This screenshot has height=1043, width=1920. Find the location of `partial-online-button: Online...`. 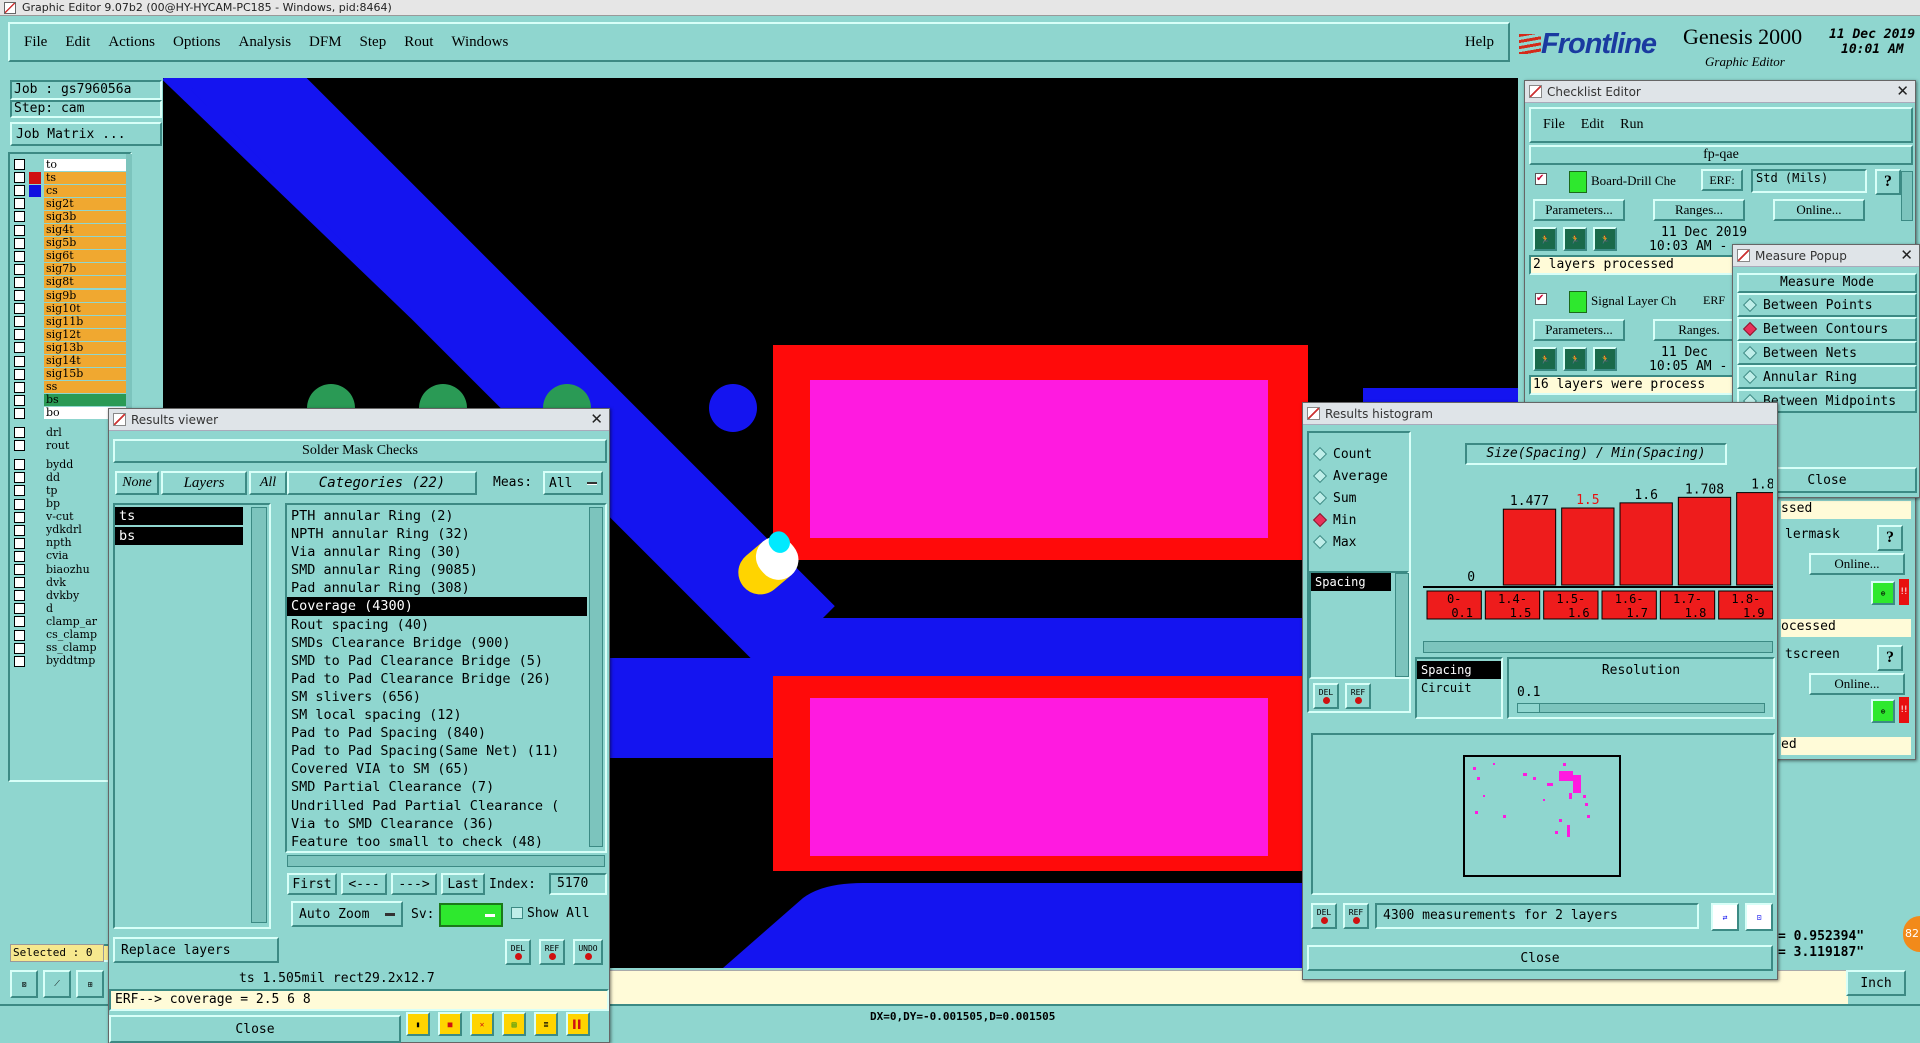

partial-online-button: Online... is located at coordinates (1857, 564).